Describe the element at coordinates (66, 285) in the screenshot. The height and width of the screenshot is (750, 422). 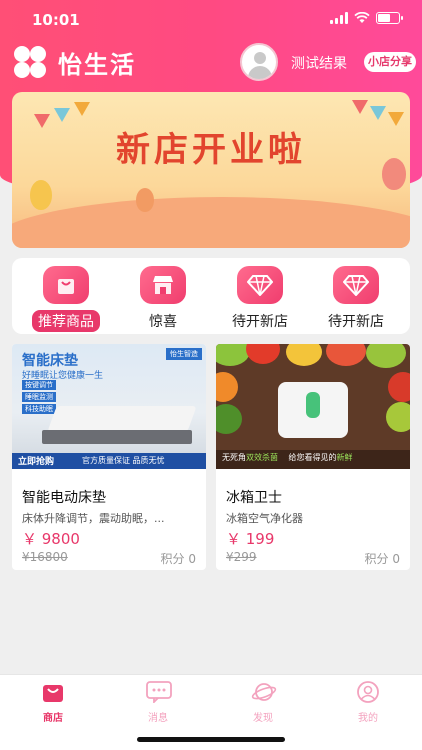
I see `shopping-bag-icon` at that location.